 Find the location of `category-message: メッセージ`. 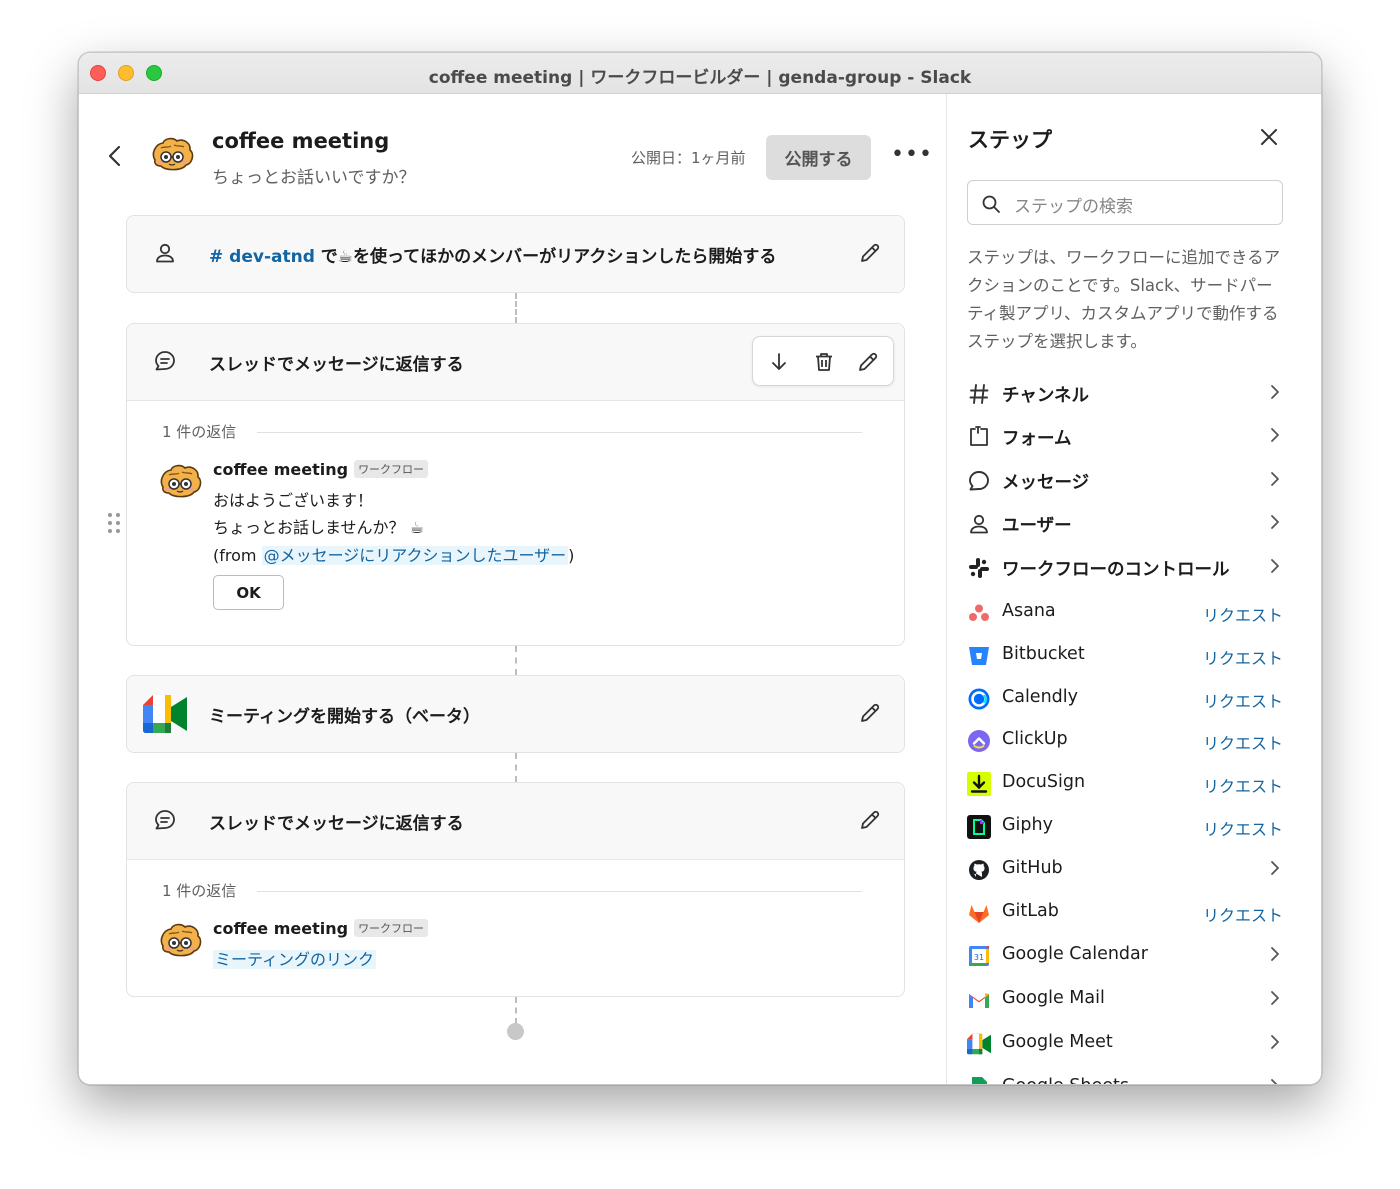

category-message: メッセージ is located at coordinates (1125, 481).